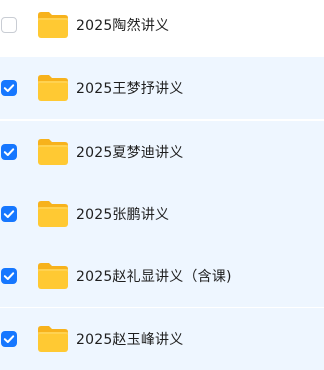 The image size is (324, 370). I want to click on file-name: 2025夏梦迪讲义, so click(130, 153).